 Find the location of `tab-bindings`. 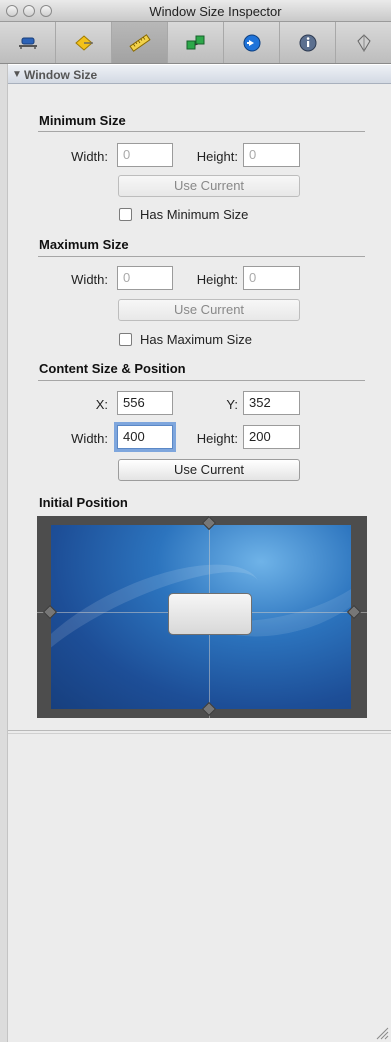

tab-bindings is located at coordinates (252, 42).